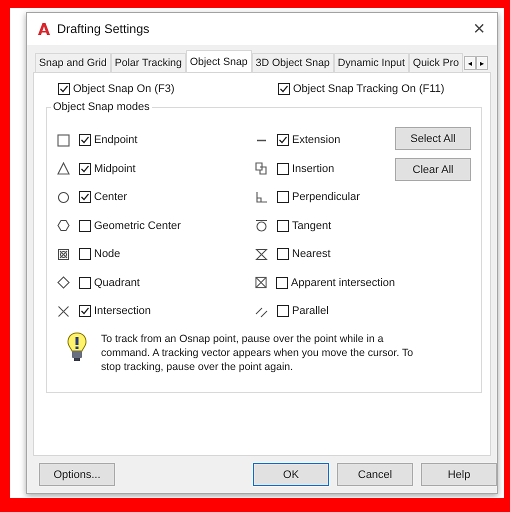 This screenshot has height=512, width=510. I want to click on group-title: Object Snap modes, so click(101, 107).